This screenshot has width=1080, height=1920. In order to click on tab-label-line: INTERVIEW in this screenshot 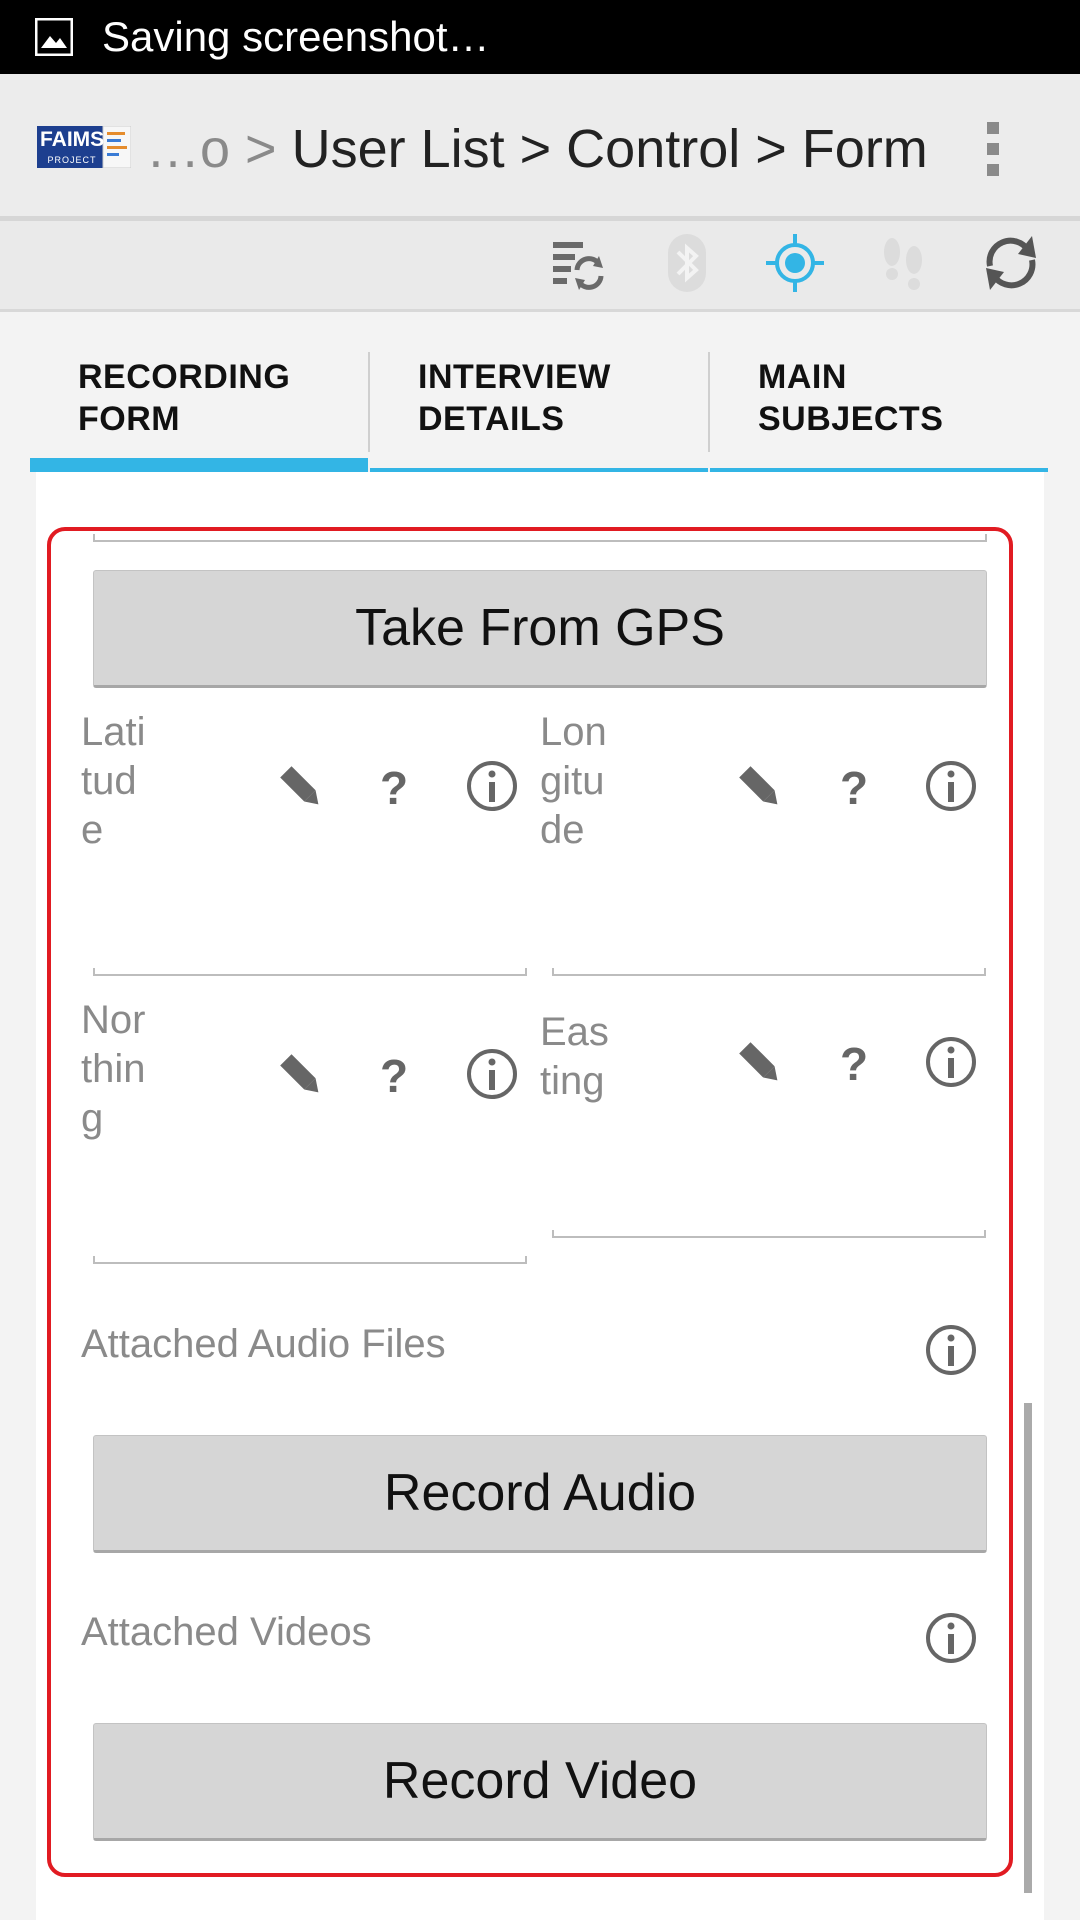, I will do `click(514, 377)`.